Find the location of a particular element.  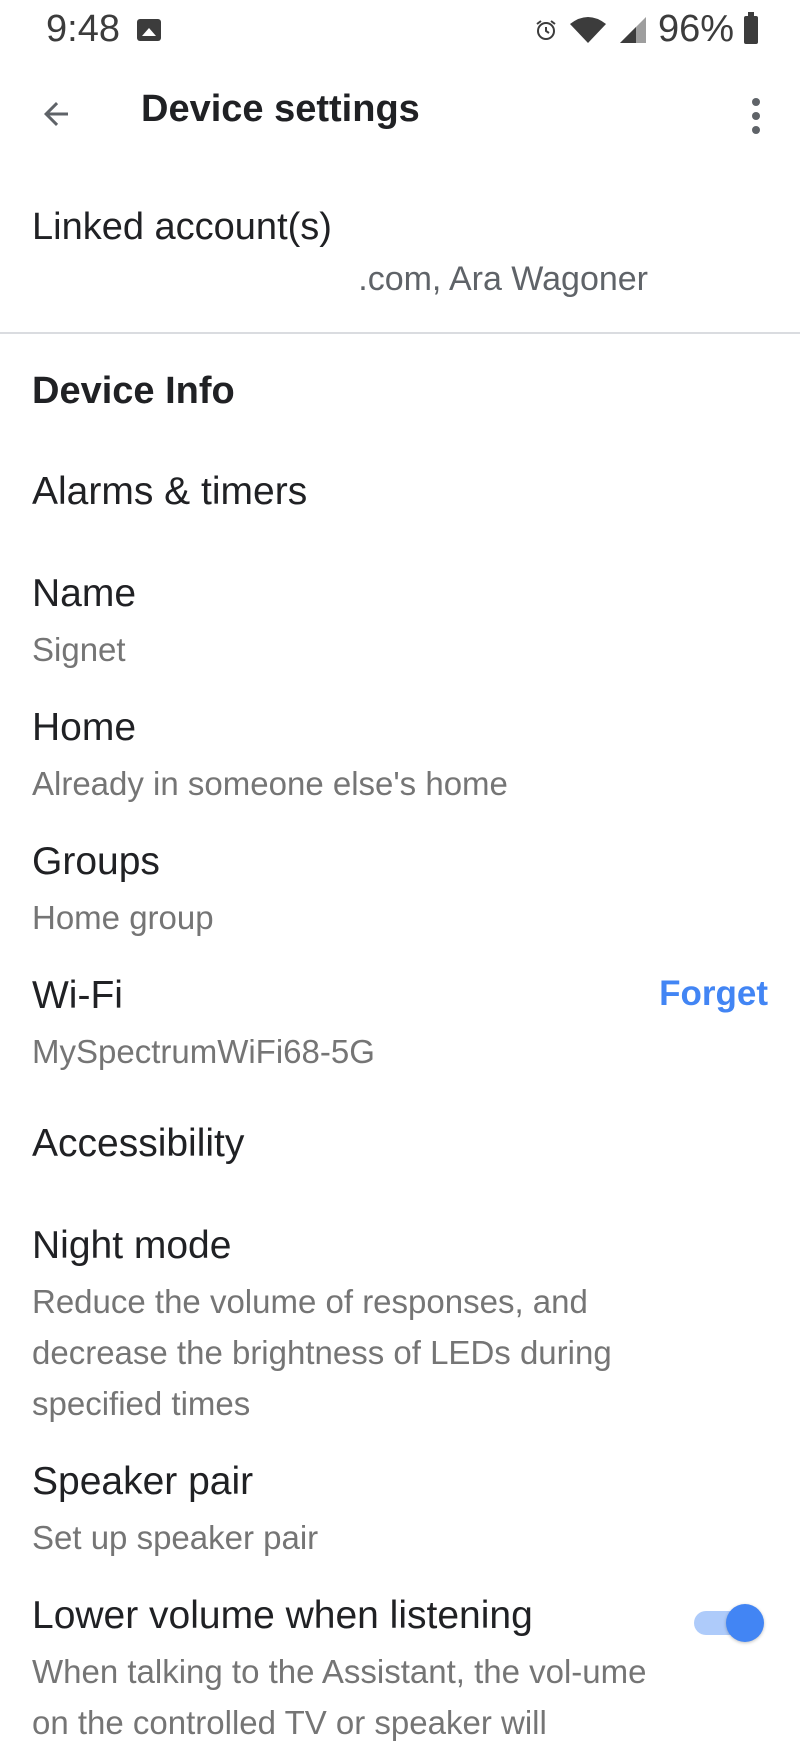

more-options-button is located at coordinates (756, 116).